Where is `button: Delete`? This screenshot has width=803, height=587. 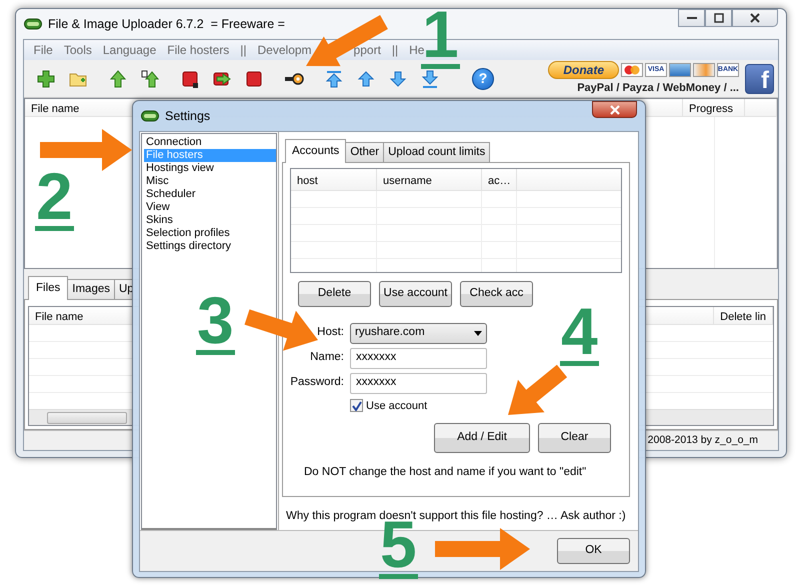
button: Delete is located at coordinates (334, 293).